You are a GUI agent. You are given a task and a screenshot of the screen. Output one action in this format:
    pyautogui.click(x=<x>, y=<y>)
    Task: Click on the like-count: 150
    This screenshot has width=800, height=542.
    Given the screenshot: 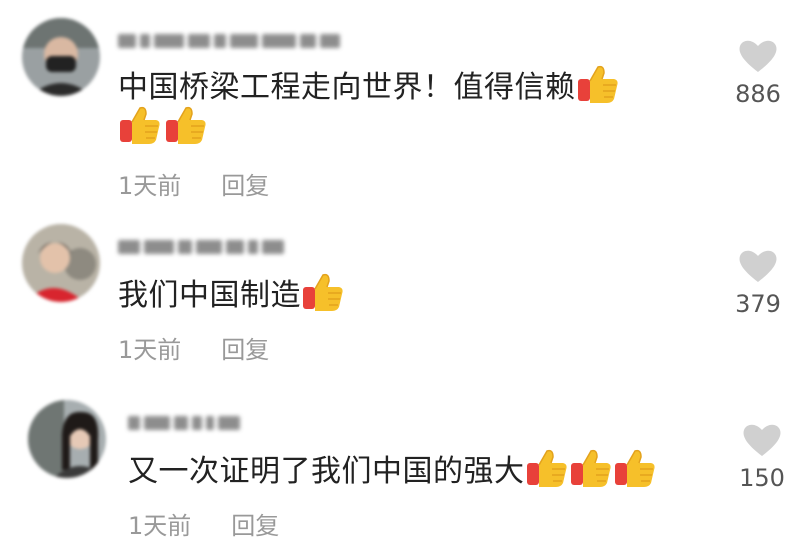 What is the action you would take?
    pyautogui.click(x=762, y=478)
    